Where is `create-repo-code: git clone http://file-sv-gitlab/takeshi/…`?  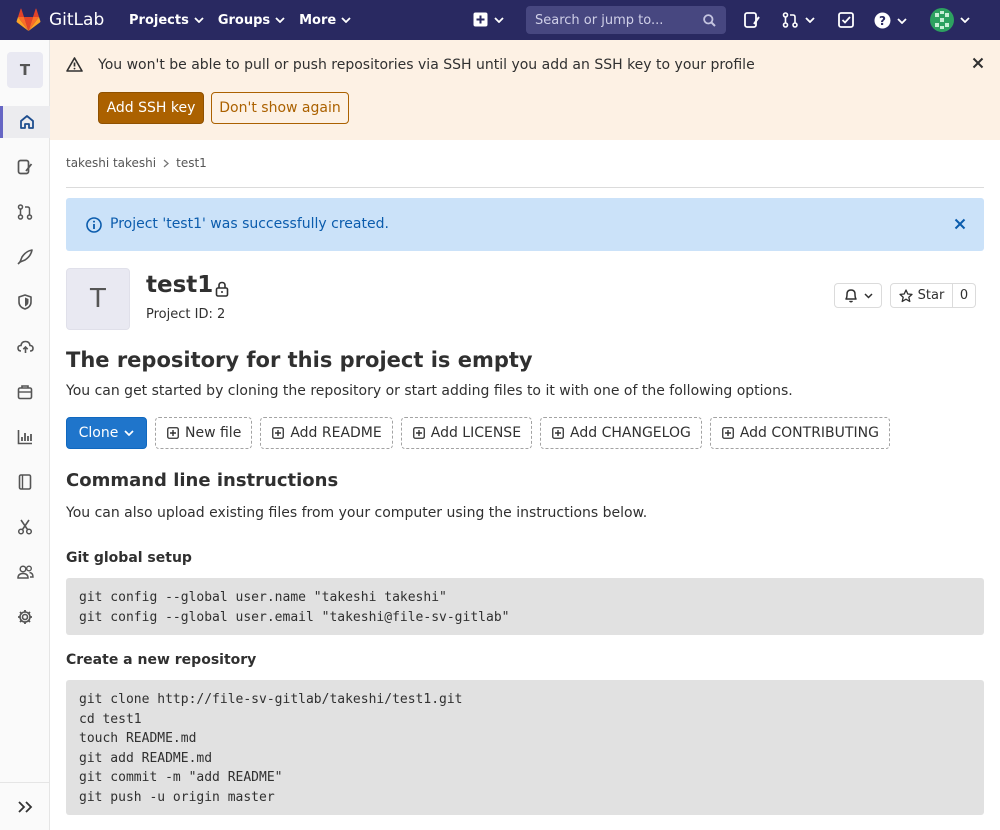
create-repo-code: git clone http://file-sv-gitlab/takeshi/… is located at coordinates (525, 747).